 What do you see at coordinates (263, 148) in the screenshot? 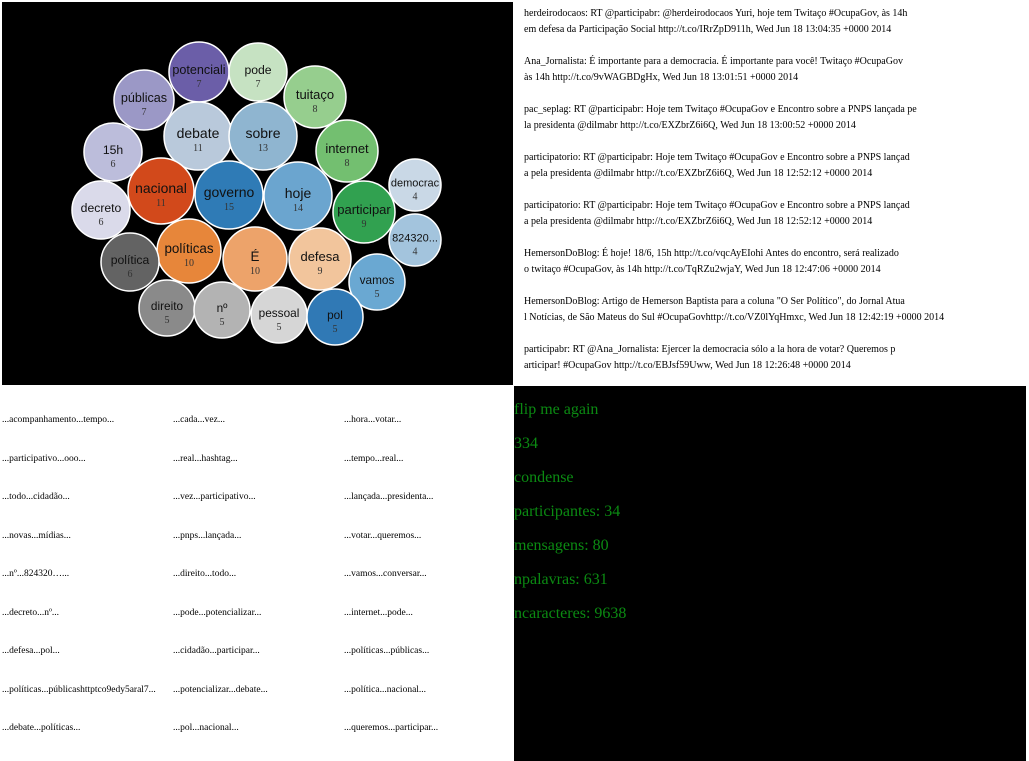
I see `bubble-count: 13` at bounding box center [263, 148].